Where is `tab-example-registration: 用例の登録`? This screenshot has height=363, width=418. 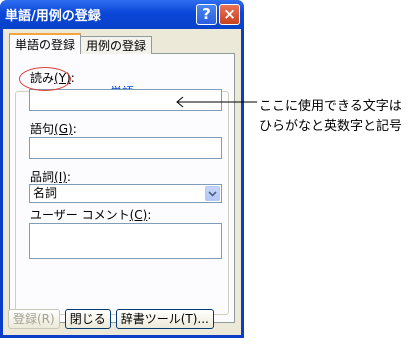
tab-example-registration: 用例の登録 is located at coordinates (116, 45).